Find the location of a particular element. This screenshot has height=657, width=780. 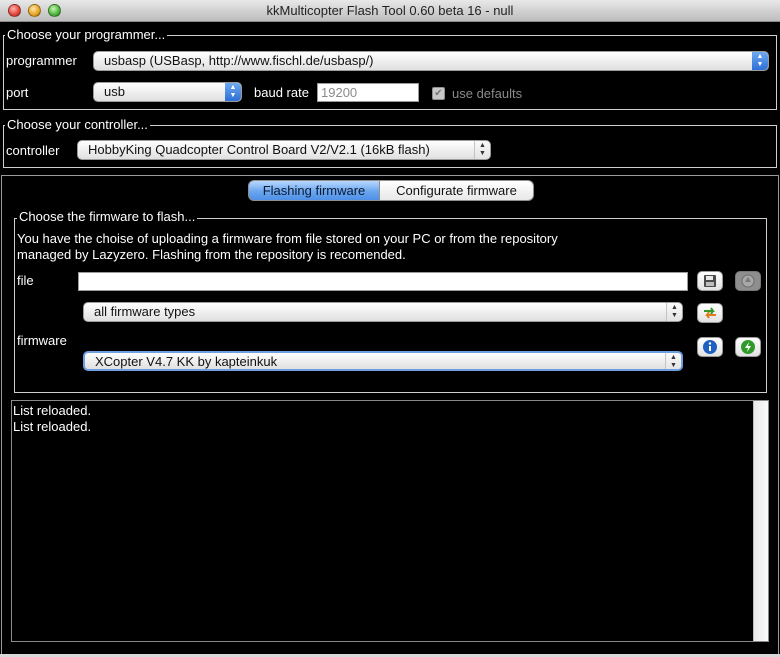

file-path-input is located at coordinates (383, 281).